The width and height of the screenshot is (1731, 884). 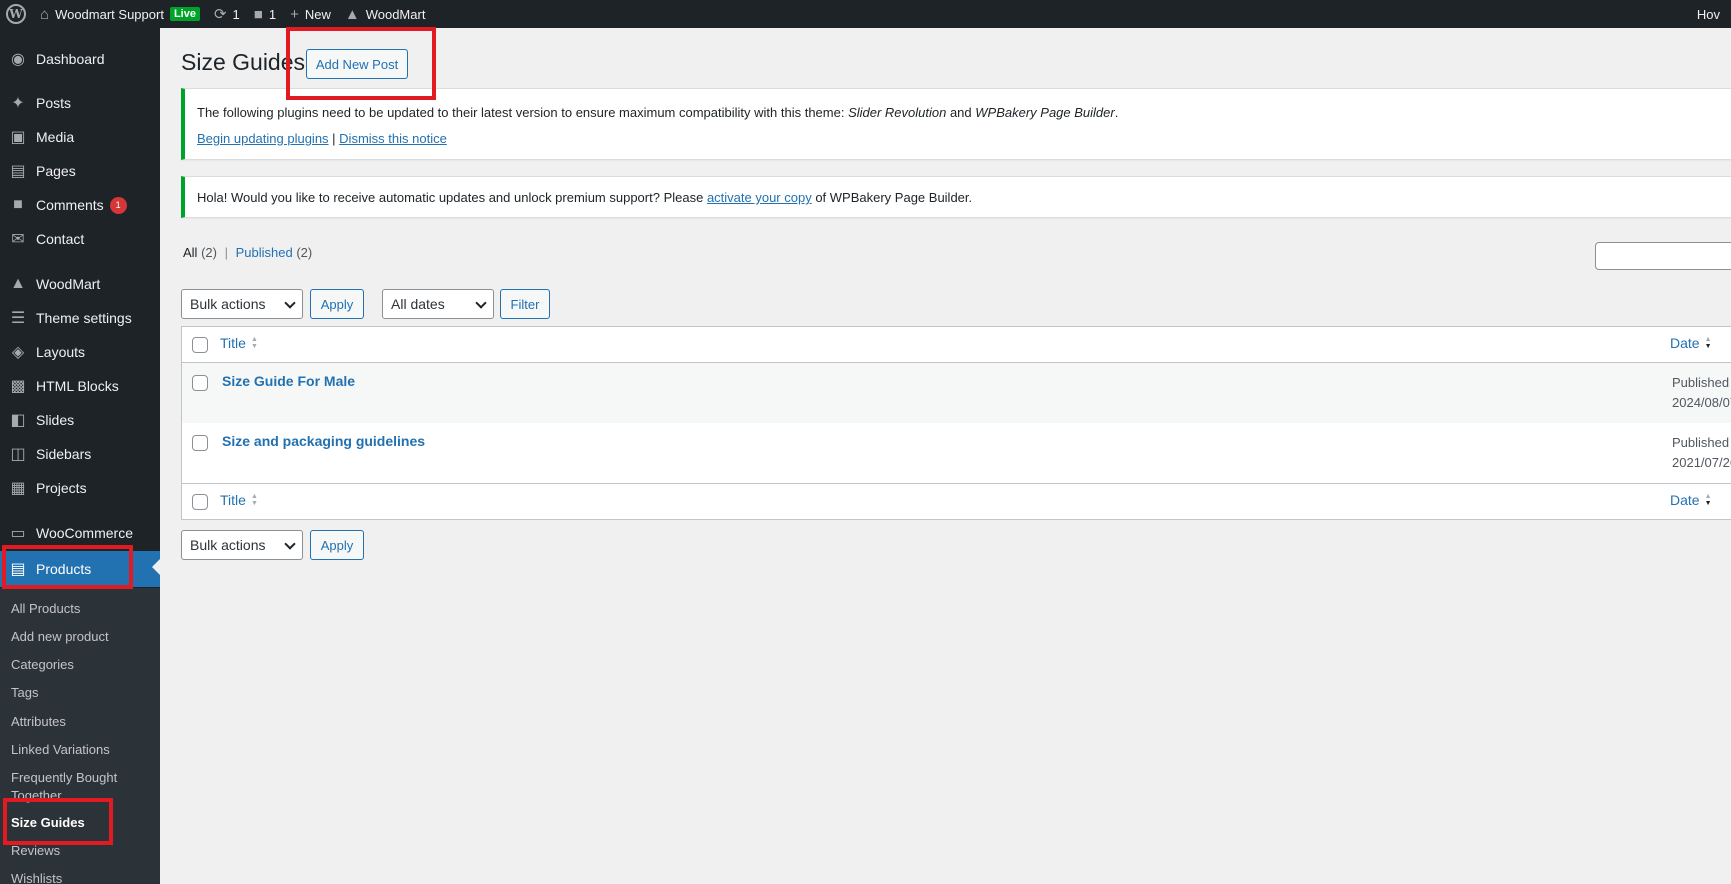 What do you see at coordinates (242, 304) in the screenshot?
I see `bulk-actions-select: Bulk actions` at bounding box center [242, 304].